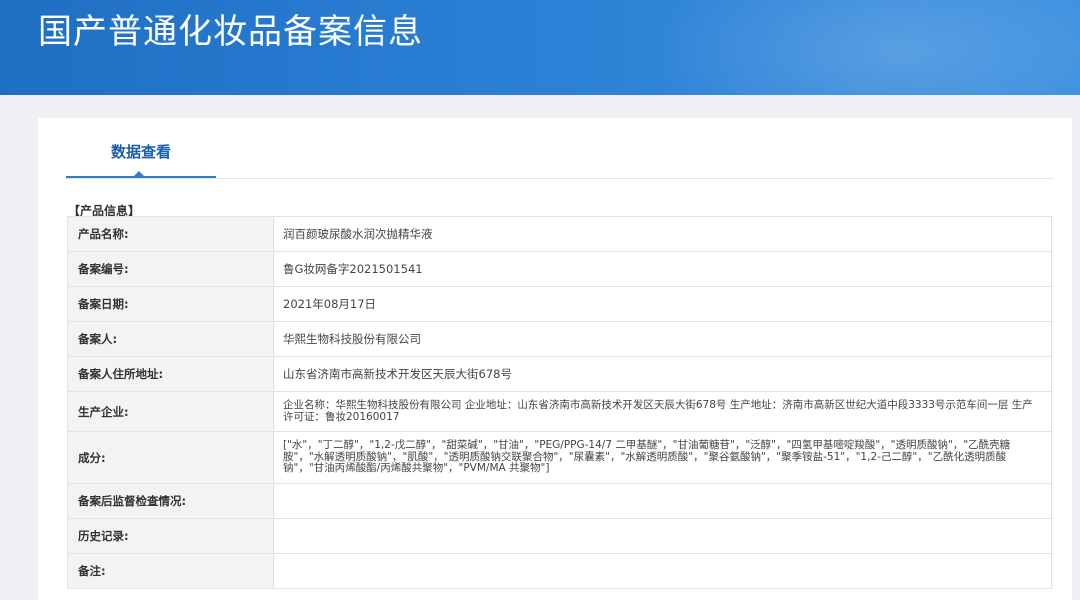 Image resolution: width=1080 pixels, height=600 pixels. I want to click on row-value: 润百颜玻尿酸水润次抛精华液, so click(662, 234).